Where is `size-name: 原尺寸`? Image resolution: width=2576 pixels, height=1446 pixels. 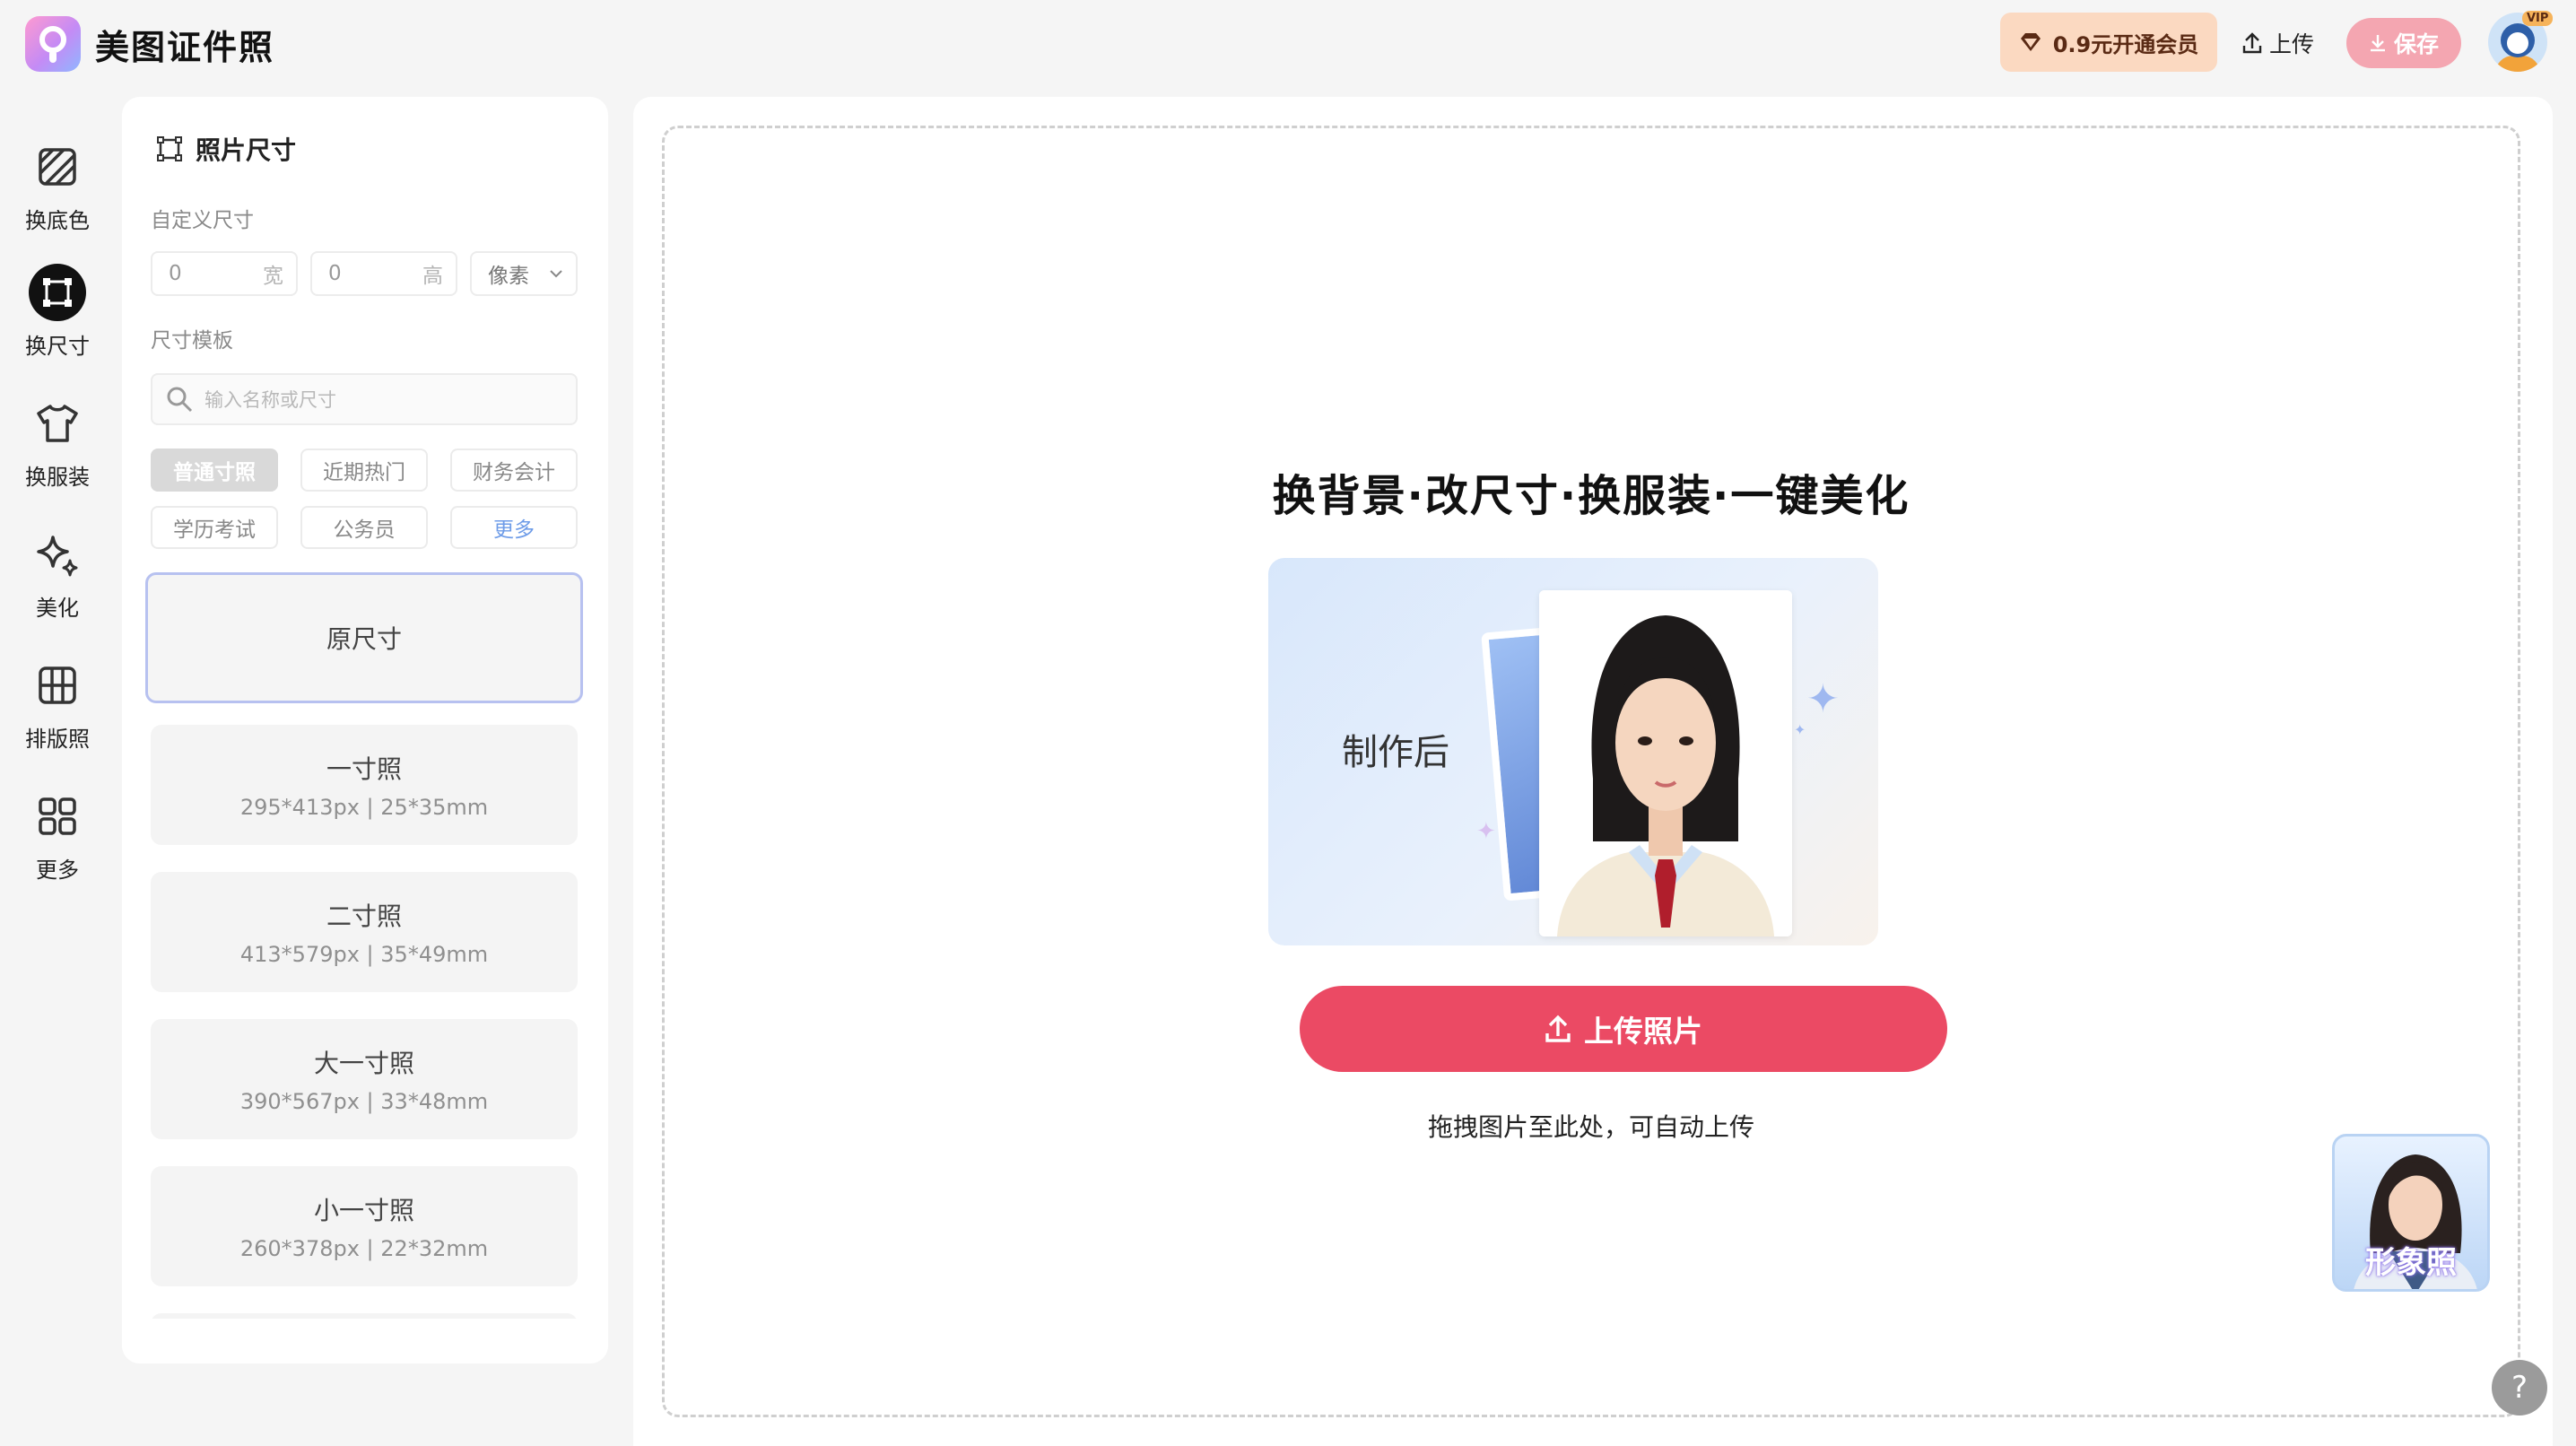
size-name: 原尺寸 is located at coordinates (364, 639).